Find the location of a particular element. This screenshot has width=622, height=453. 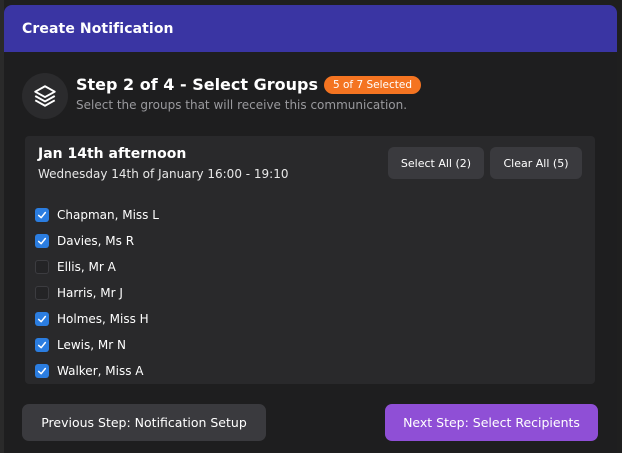

modal-title: Create Notification is located at coordinates (98, 28).